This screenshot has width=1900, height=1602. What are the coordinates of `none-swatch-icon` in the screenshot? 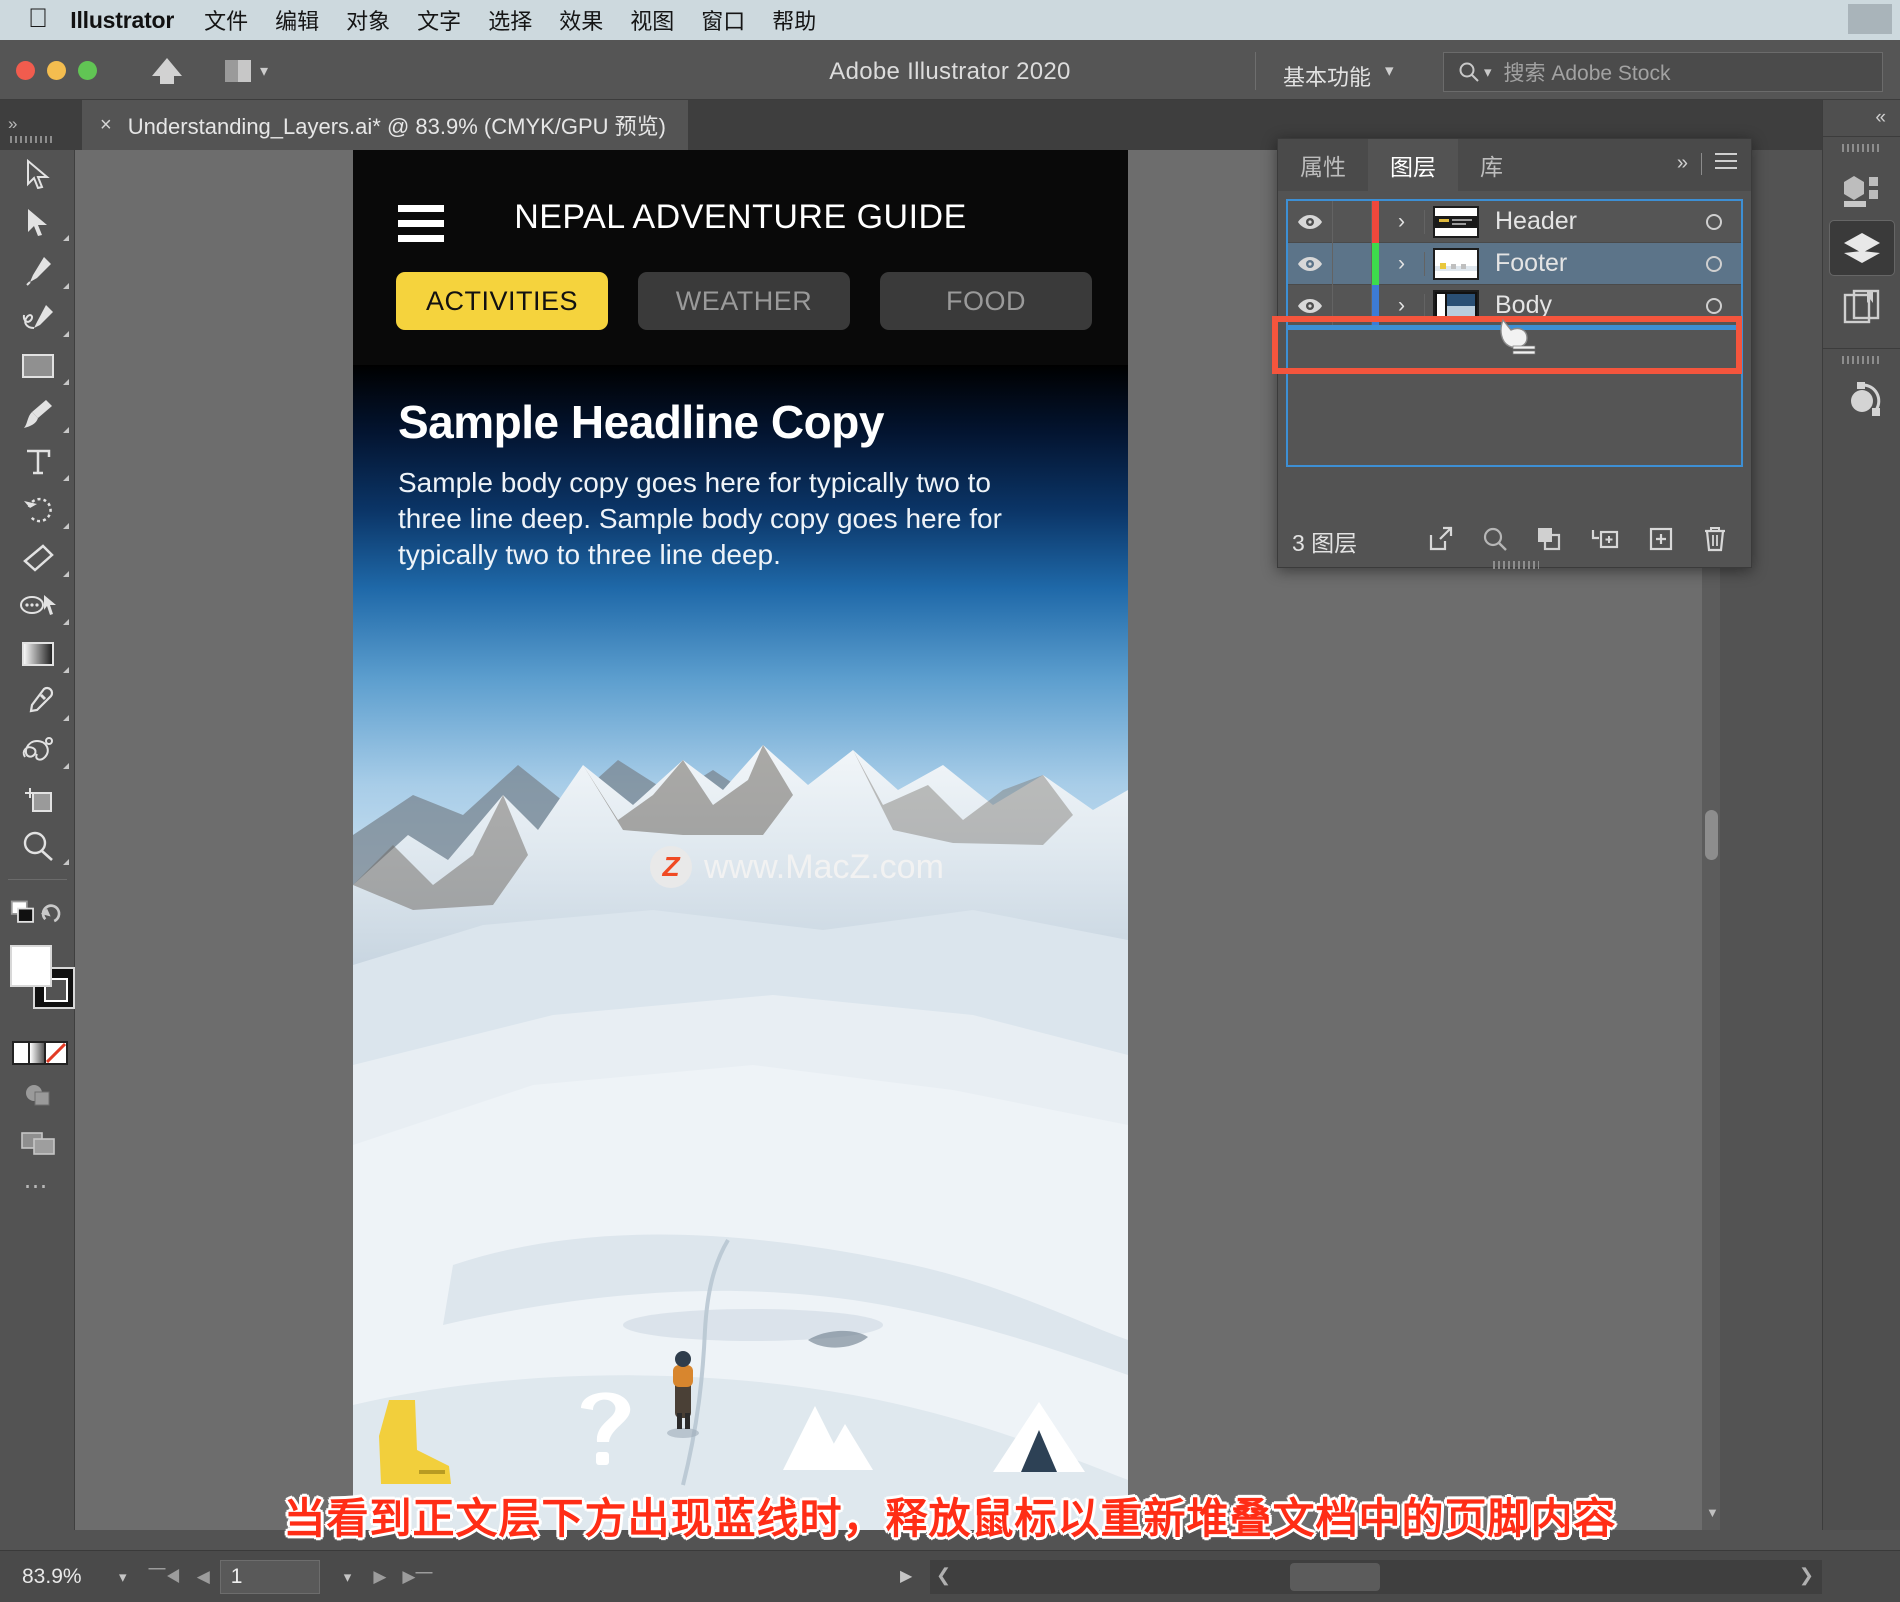 It's located at (56, 1053).